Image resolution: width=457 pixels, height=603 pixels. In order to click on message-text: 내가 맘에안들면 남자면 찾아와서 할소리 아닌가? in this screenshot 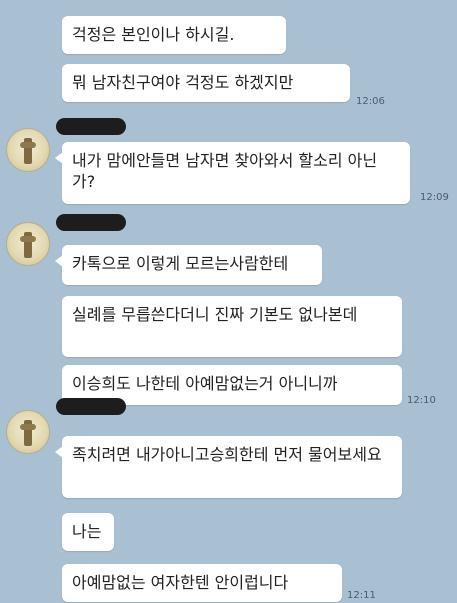, I will do `click(225, 171)`.